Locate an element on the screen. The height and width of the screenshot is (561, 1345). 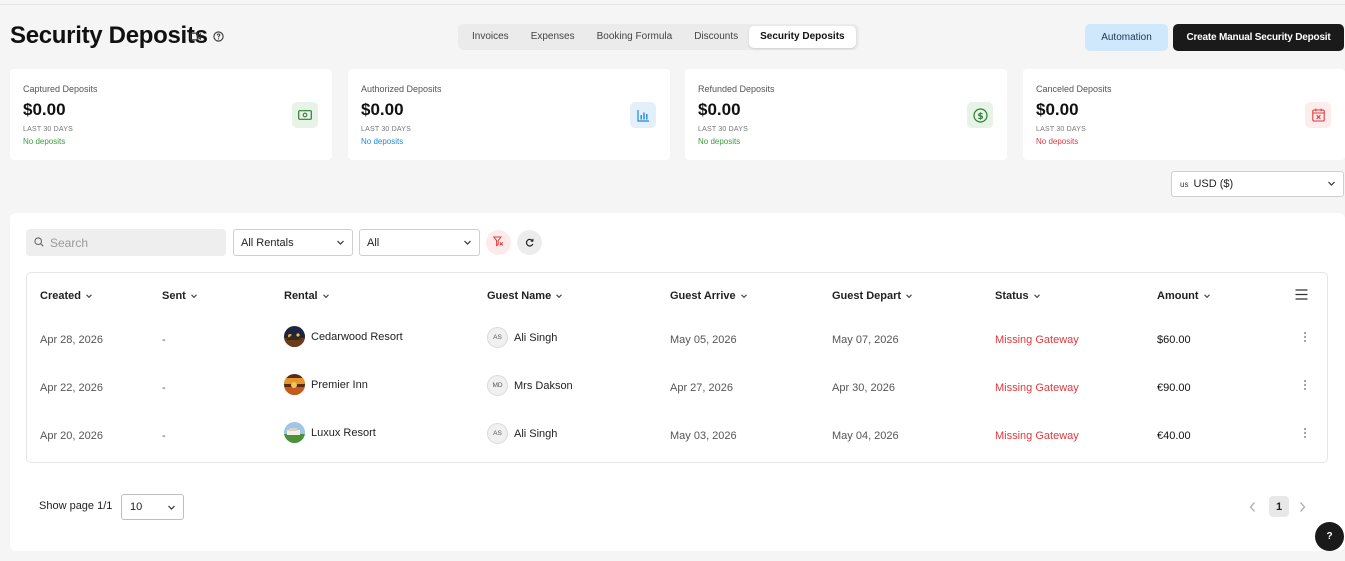
tab-invoices: Invoices is located at coordinates (490, 37).